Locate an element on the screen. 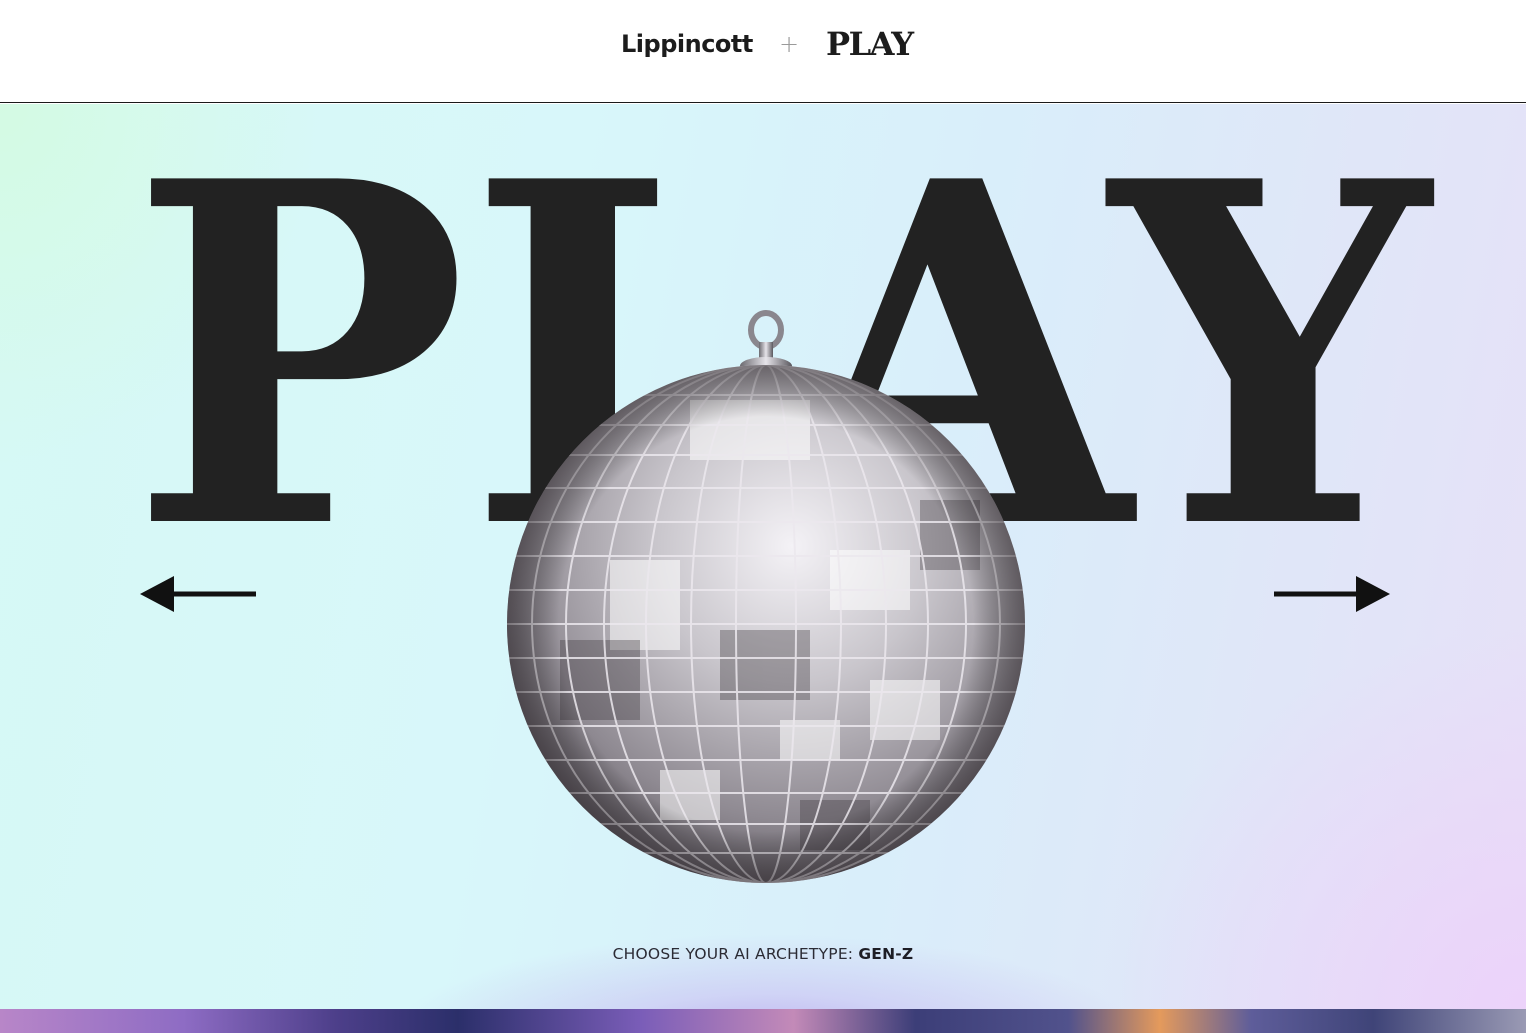 The width and height of the screenshot is (1526, 1033). site-header: Lippincott + PLAY is located at coordinates (763, 51).